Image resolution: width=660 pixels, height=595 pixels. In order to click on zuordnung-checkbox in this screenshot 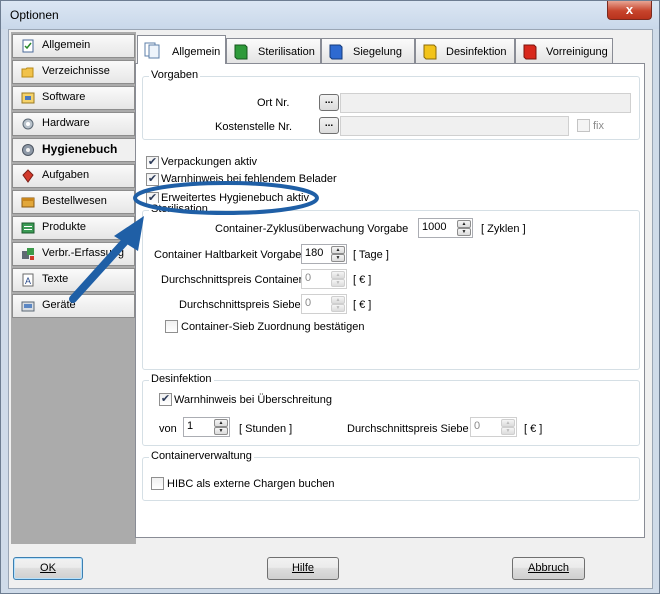, I will do `click(171, 326)`.